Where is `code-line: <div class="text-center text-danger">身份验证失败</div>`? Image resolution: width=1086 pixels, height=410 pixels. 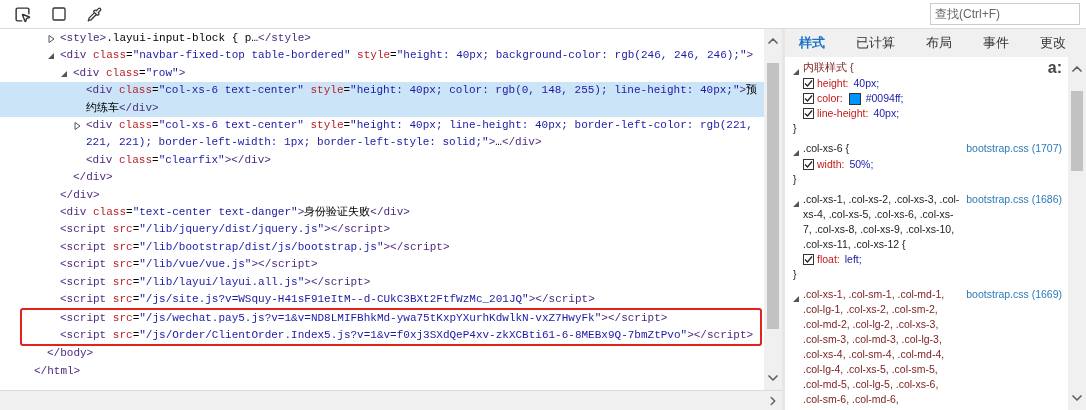 code-line: <div class="text-center text-danger">身份验证失败</div> is located at coordinates (235, 213).